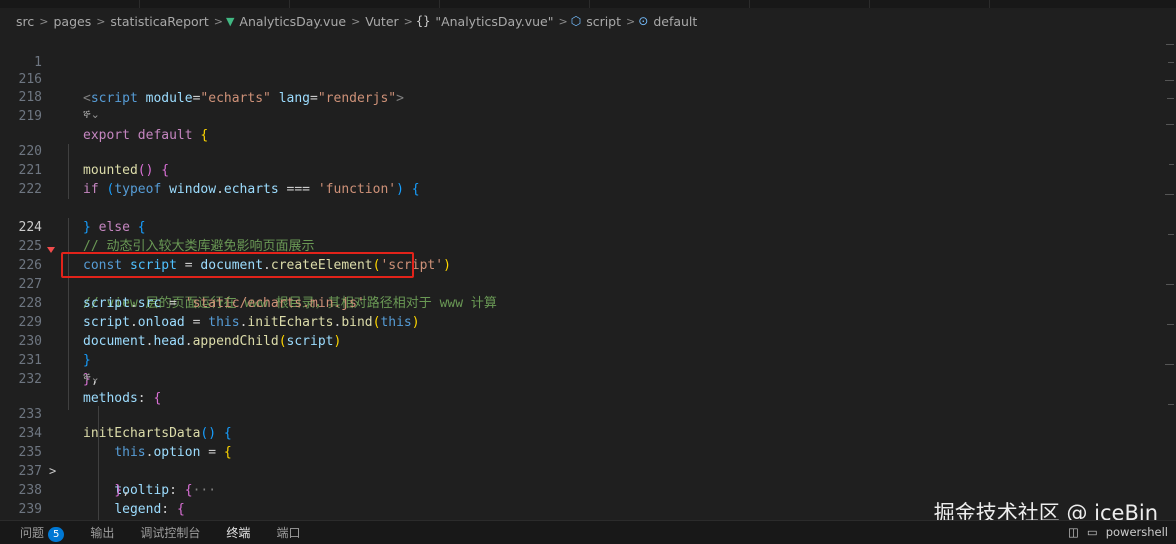 This screenshot has width=1176, height=544. Describe the element at coordinates (603, 21) in the screenshot. I see `breadcrumb-item-script: script` at that location.